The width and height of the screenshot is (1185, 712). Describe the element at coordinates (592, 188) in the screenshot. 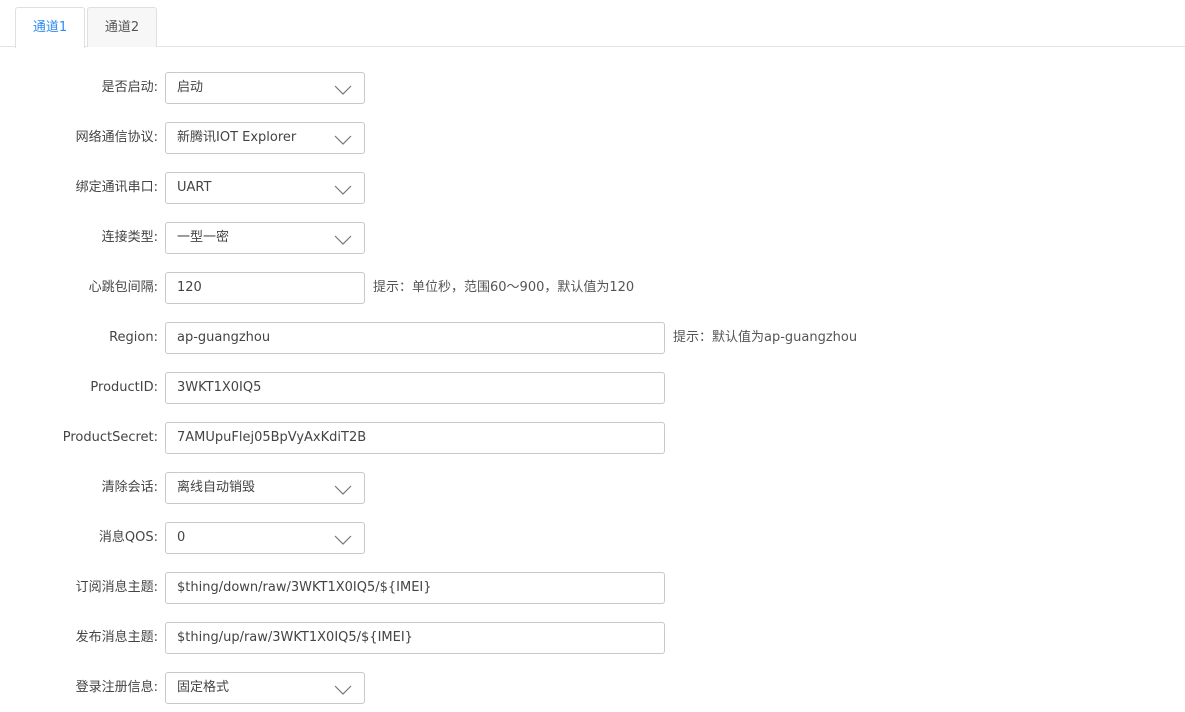

I see `form-row-serial-port: 绑定通讯串口: UART` at that location.